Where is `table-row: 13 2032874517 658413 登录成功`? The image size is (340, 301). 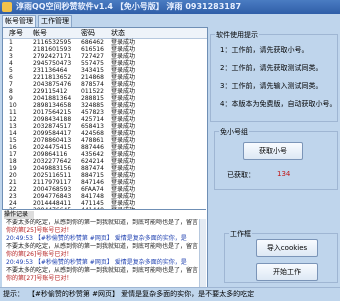 table-row: 13 2032874517 658413 登录成功 is located at coordinates (105, 126).